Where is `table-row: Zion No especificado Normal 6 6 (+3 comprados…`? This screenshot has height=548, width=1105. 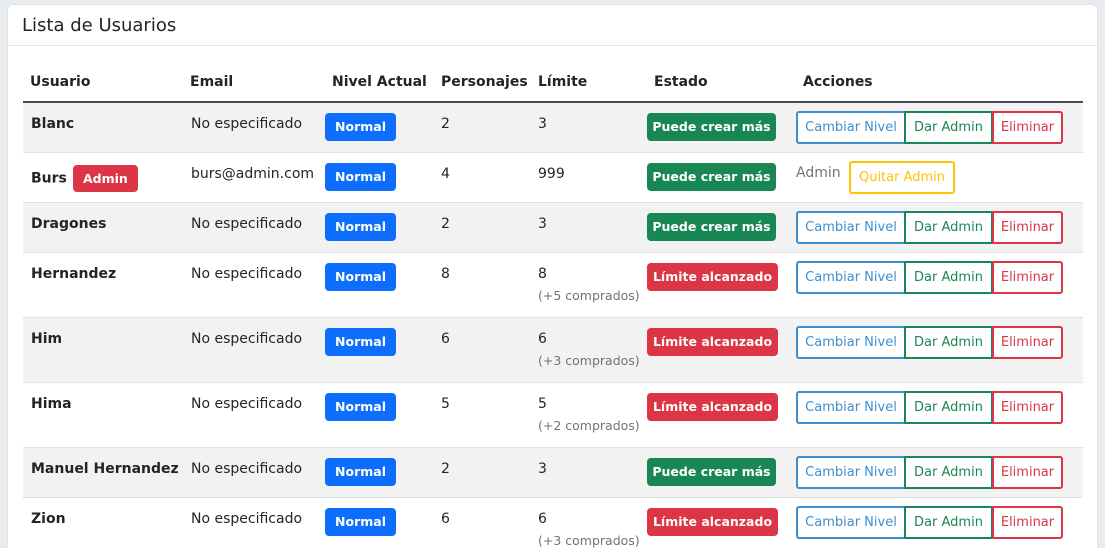 table-row: Zion No especificado Normal 6 6 (+3 comprados… is located at coordinates (553, 523).